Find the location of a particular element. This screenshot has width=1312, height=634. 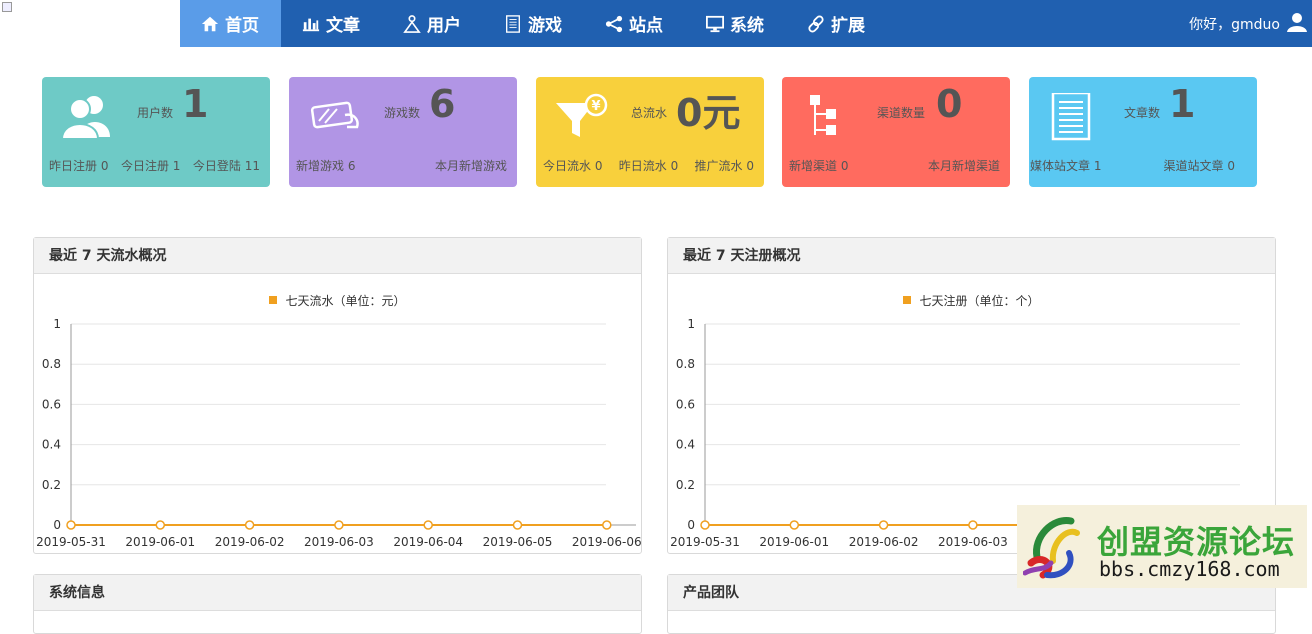

card-footer-item: 今日注册 1 is located at coordinates (150, 166).